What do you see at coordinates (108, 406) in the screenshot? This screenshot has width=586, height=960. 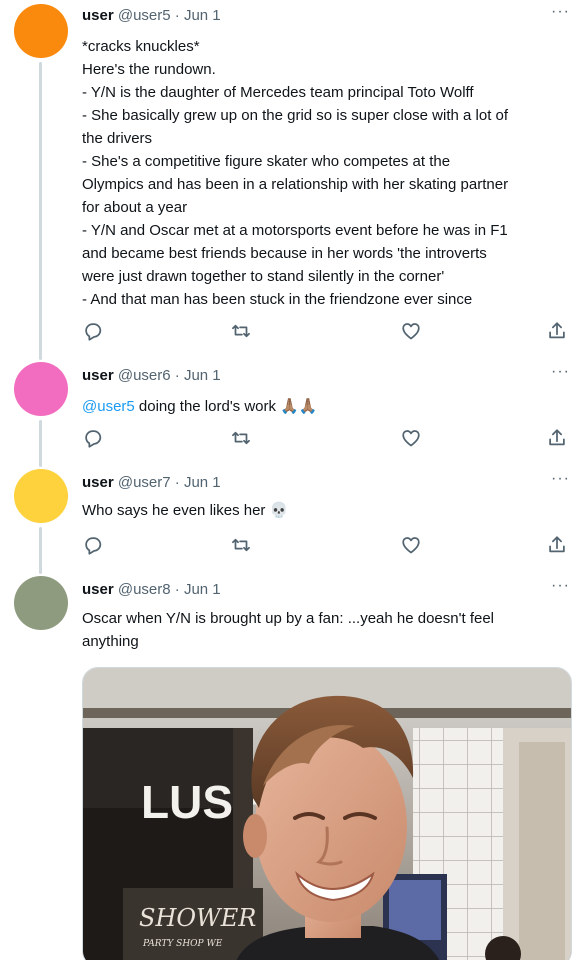 I see `mention-link: @user5` at bounding box center [108, 406].